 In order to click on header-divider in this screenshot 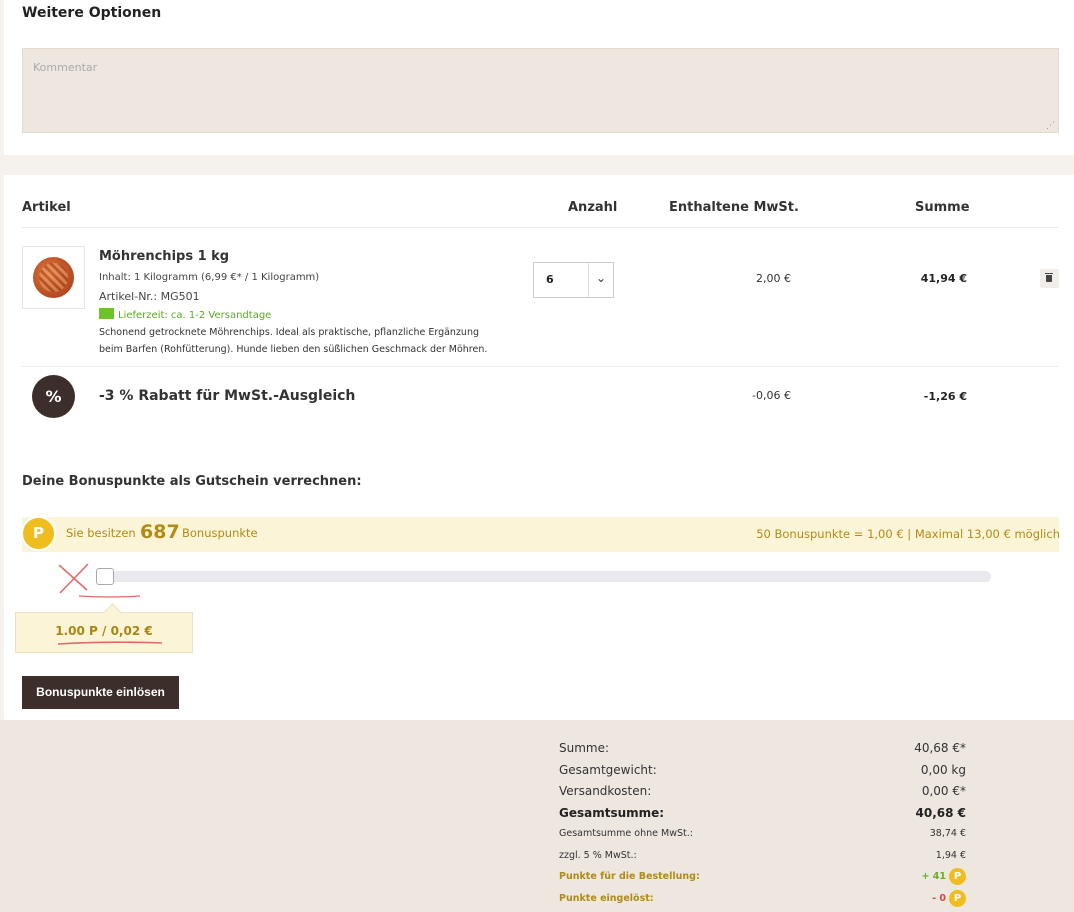, I will do `click(540, 227)`.